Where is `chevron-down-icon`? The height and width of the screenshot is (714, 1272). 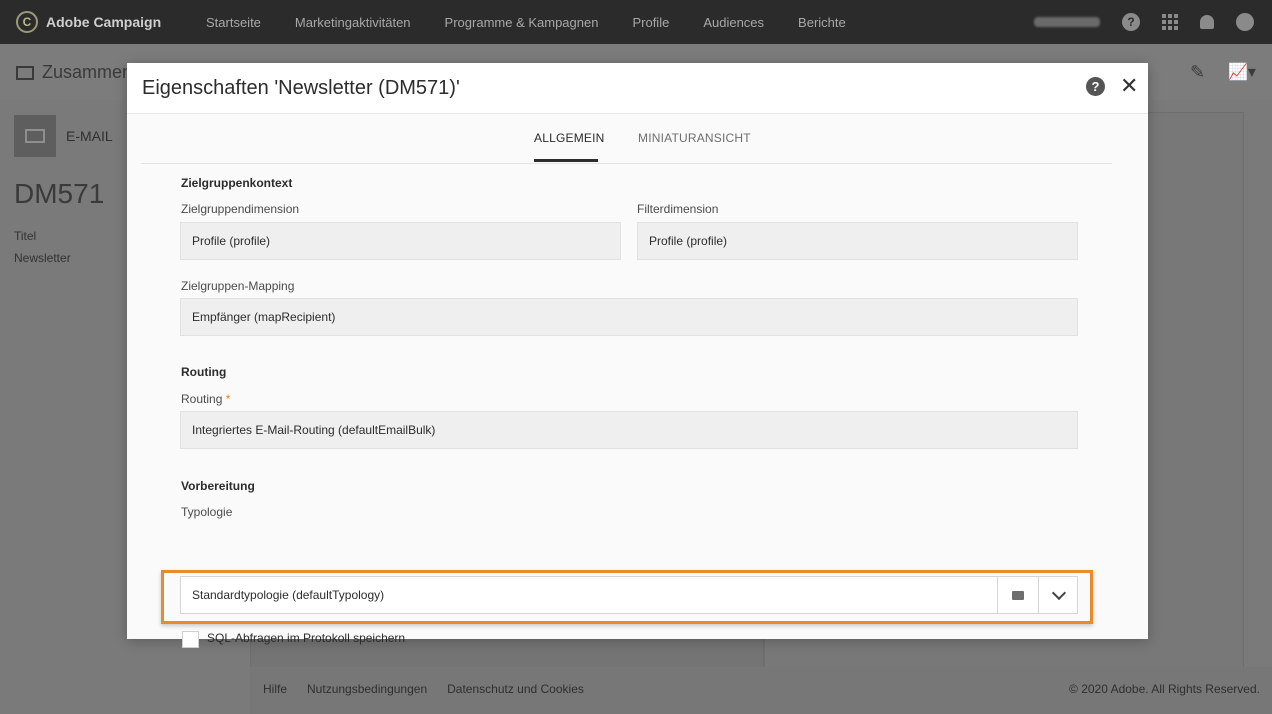
chevron-down-icon is located at coordinates (1059, 593).